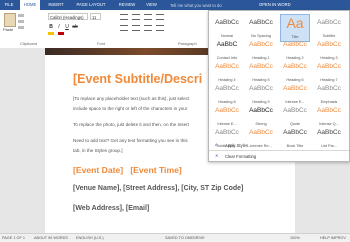  What do you see at coordinates (151, 5) in the screenshot?
I see `tab-view: VIEW` at bounding box center [151, 5].